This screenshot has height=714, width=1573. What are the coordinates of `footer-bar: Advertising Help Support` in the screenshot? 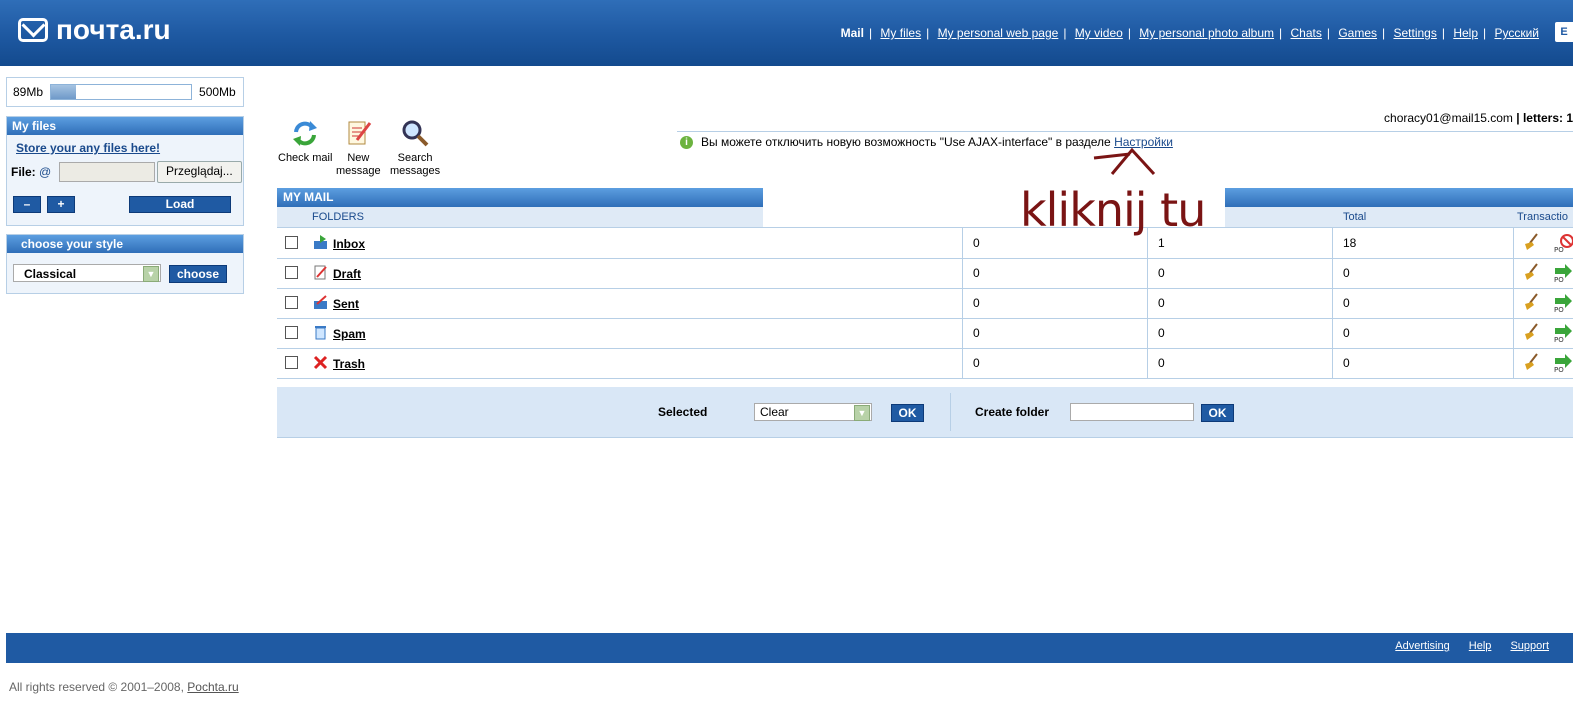 It's located at (789, 648).